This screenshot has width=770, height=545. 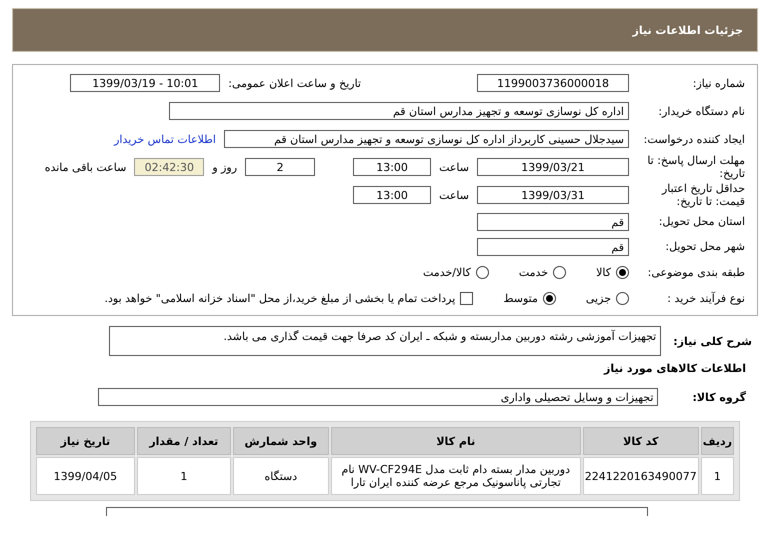 What do you see at coordinates (378, 397) in the screenshot?
I see `field-value: تجهیزات و وسایل تحصیلی واداری` at bounding box center [378, 397].